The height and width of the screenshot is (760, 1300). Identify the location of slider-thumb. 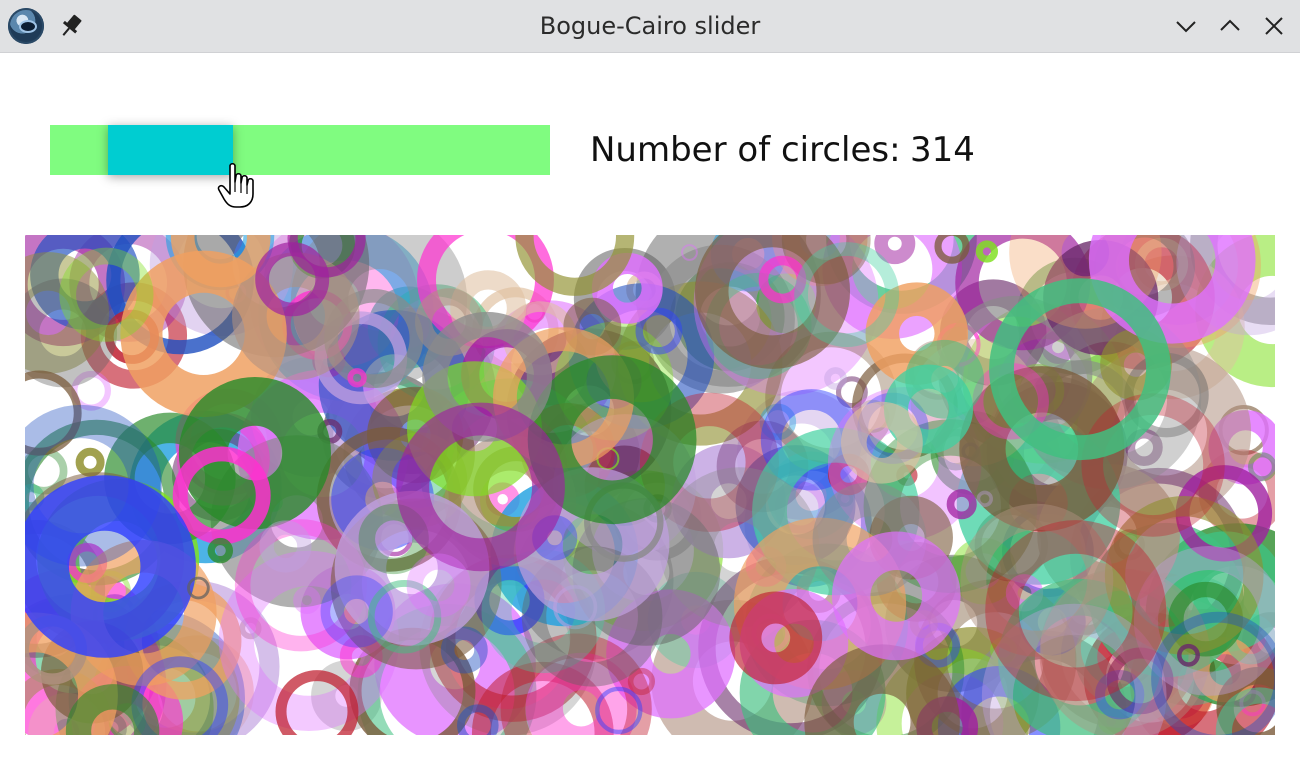
(170, 150).